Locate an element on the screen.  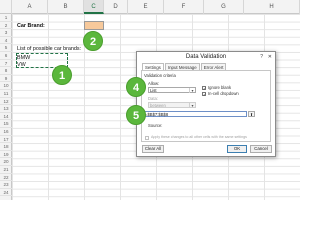
row-header: 10 is located at coordinates (6, 86).